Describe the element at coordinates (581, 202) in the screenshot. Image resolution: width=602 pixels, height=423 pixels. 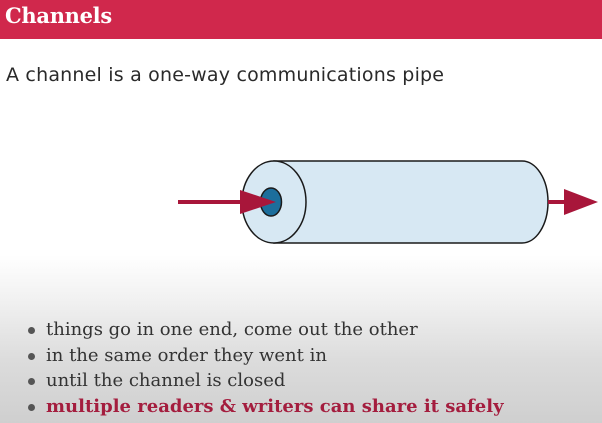
I see `output-arrow-head` at that location.